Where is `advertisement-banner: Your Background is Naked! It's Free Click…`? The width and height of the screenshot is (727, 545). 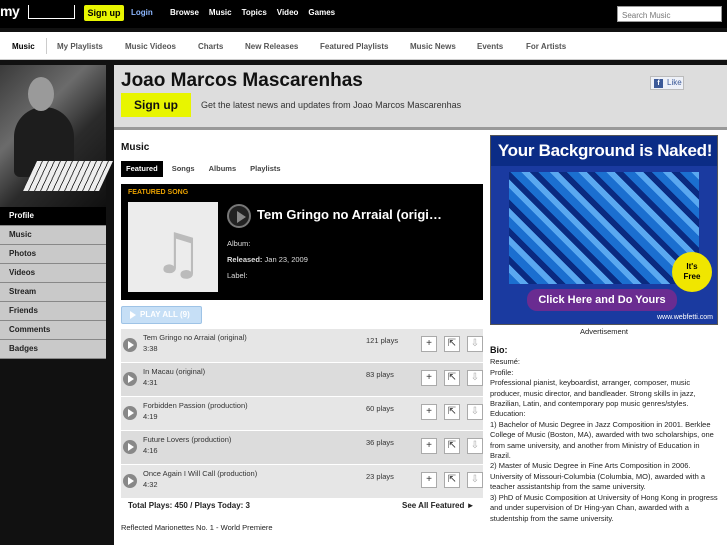
advertisement-banner: Your Background is Naked! It's Free Click… is located at coordinates (604, 230).